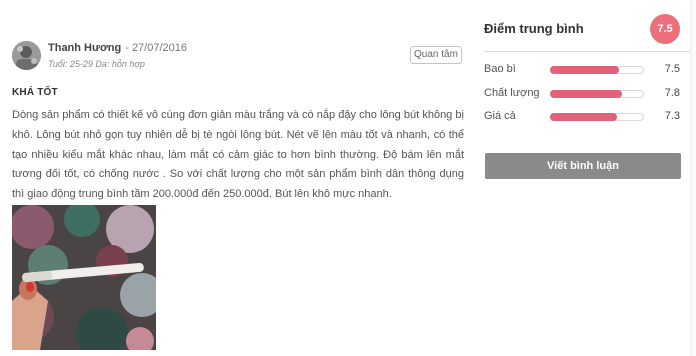  What do you see at coordinates (672, 69) in the screenshot?
I see `rating-score: 7.5` at bounding box center [672, 69].